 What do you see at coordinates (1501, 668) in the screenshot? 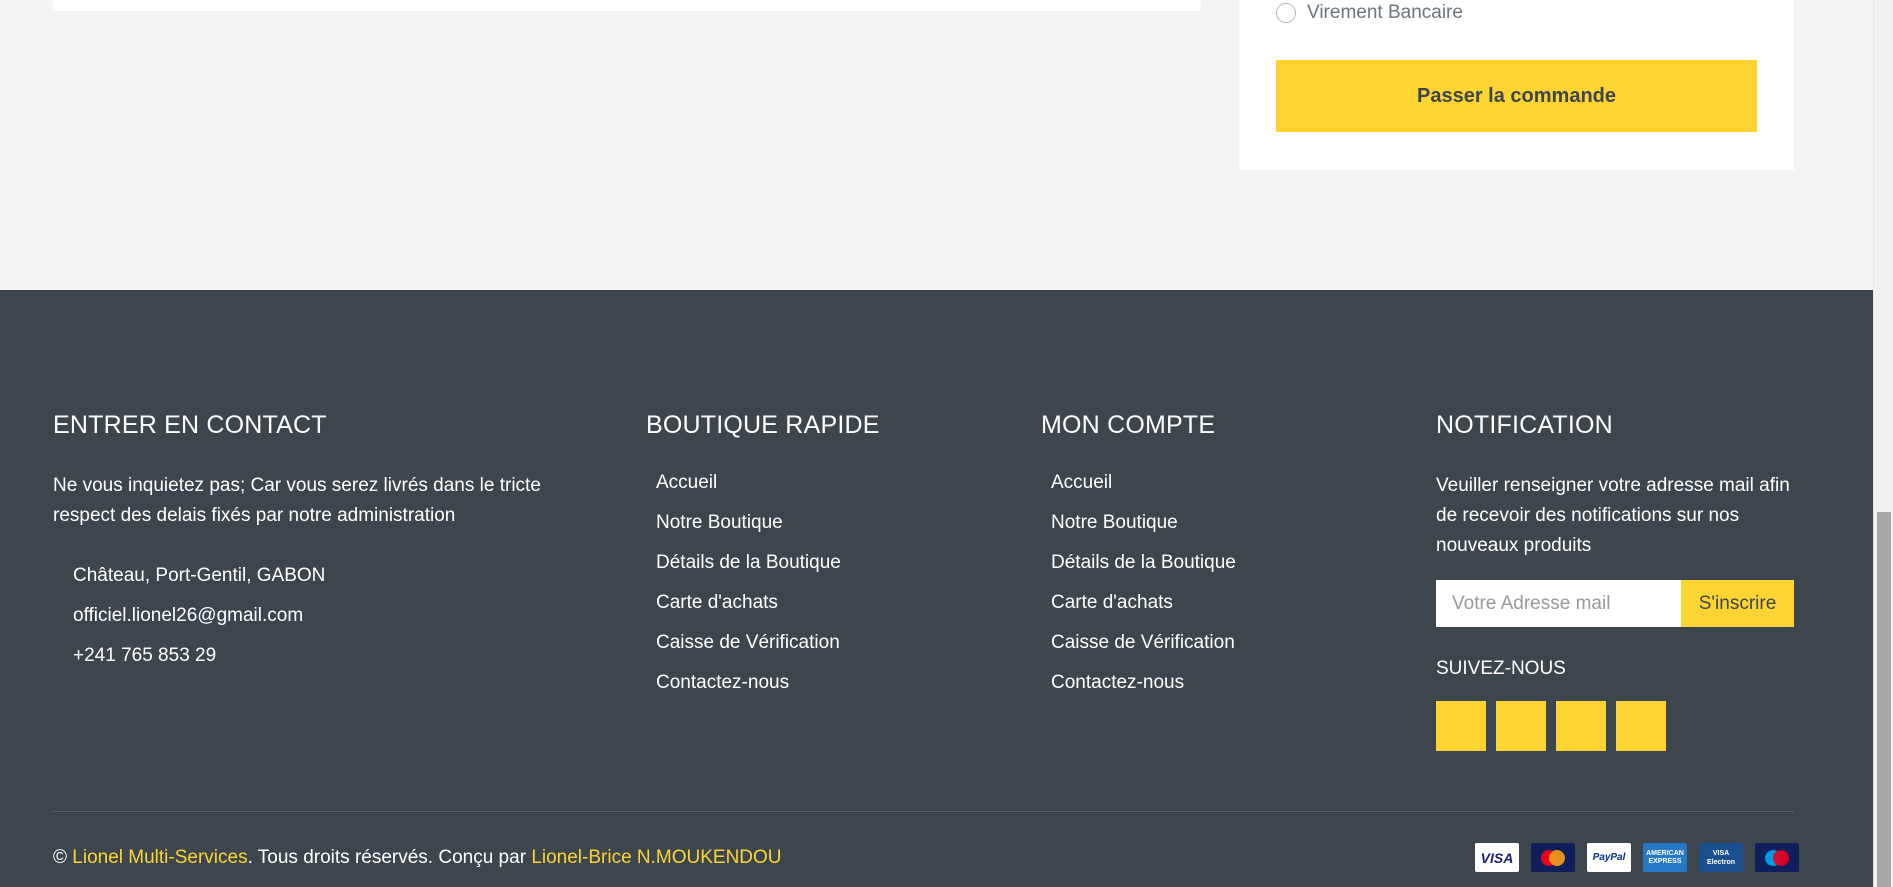
I see `follow-us-title: SUIVEZ-NOUS` at bounding box center [1501, 668].